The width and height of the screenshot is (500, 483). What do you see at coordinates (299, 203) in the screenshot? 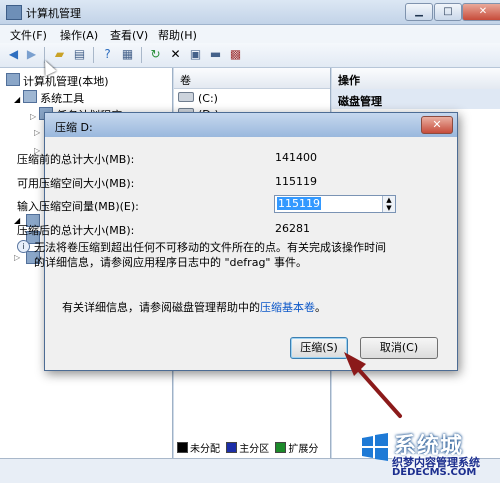
I see `shrink-amount-input: 115119` at bounding box center [299, 203].